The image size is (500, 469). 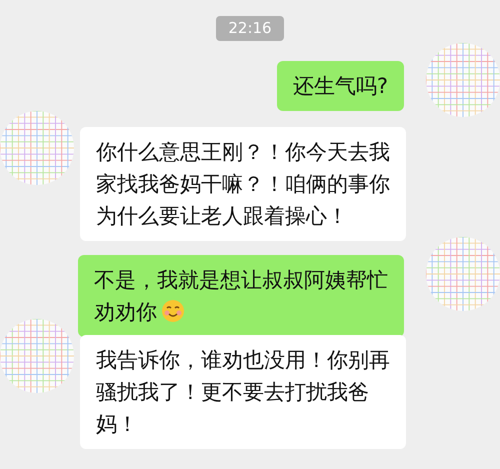 I want to click on smiley-icon, so click(x=173, y=310).